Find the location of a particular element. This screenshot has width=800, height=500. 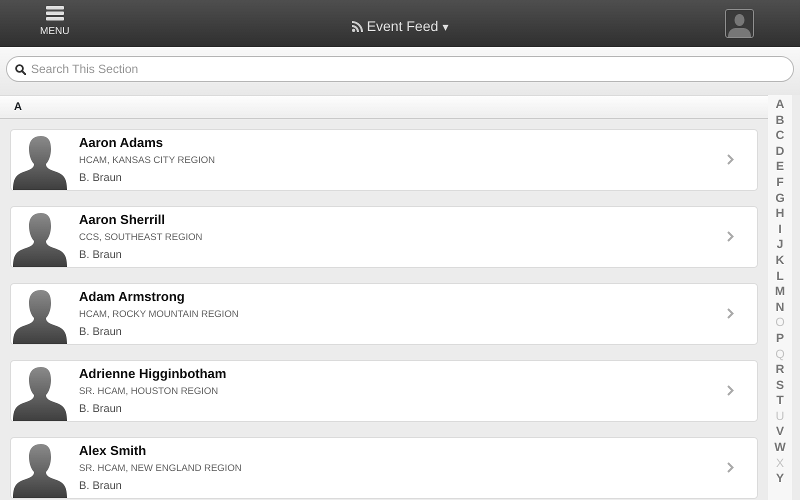

index-letter: J is located at coordinates (780, 245).